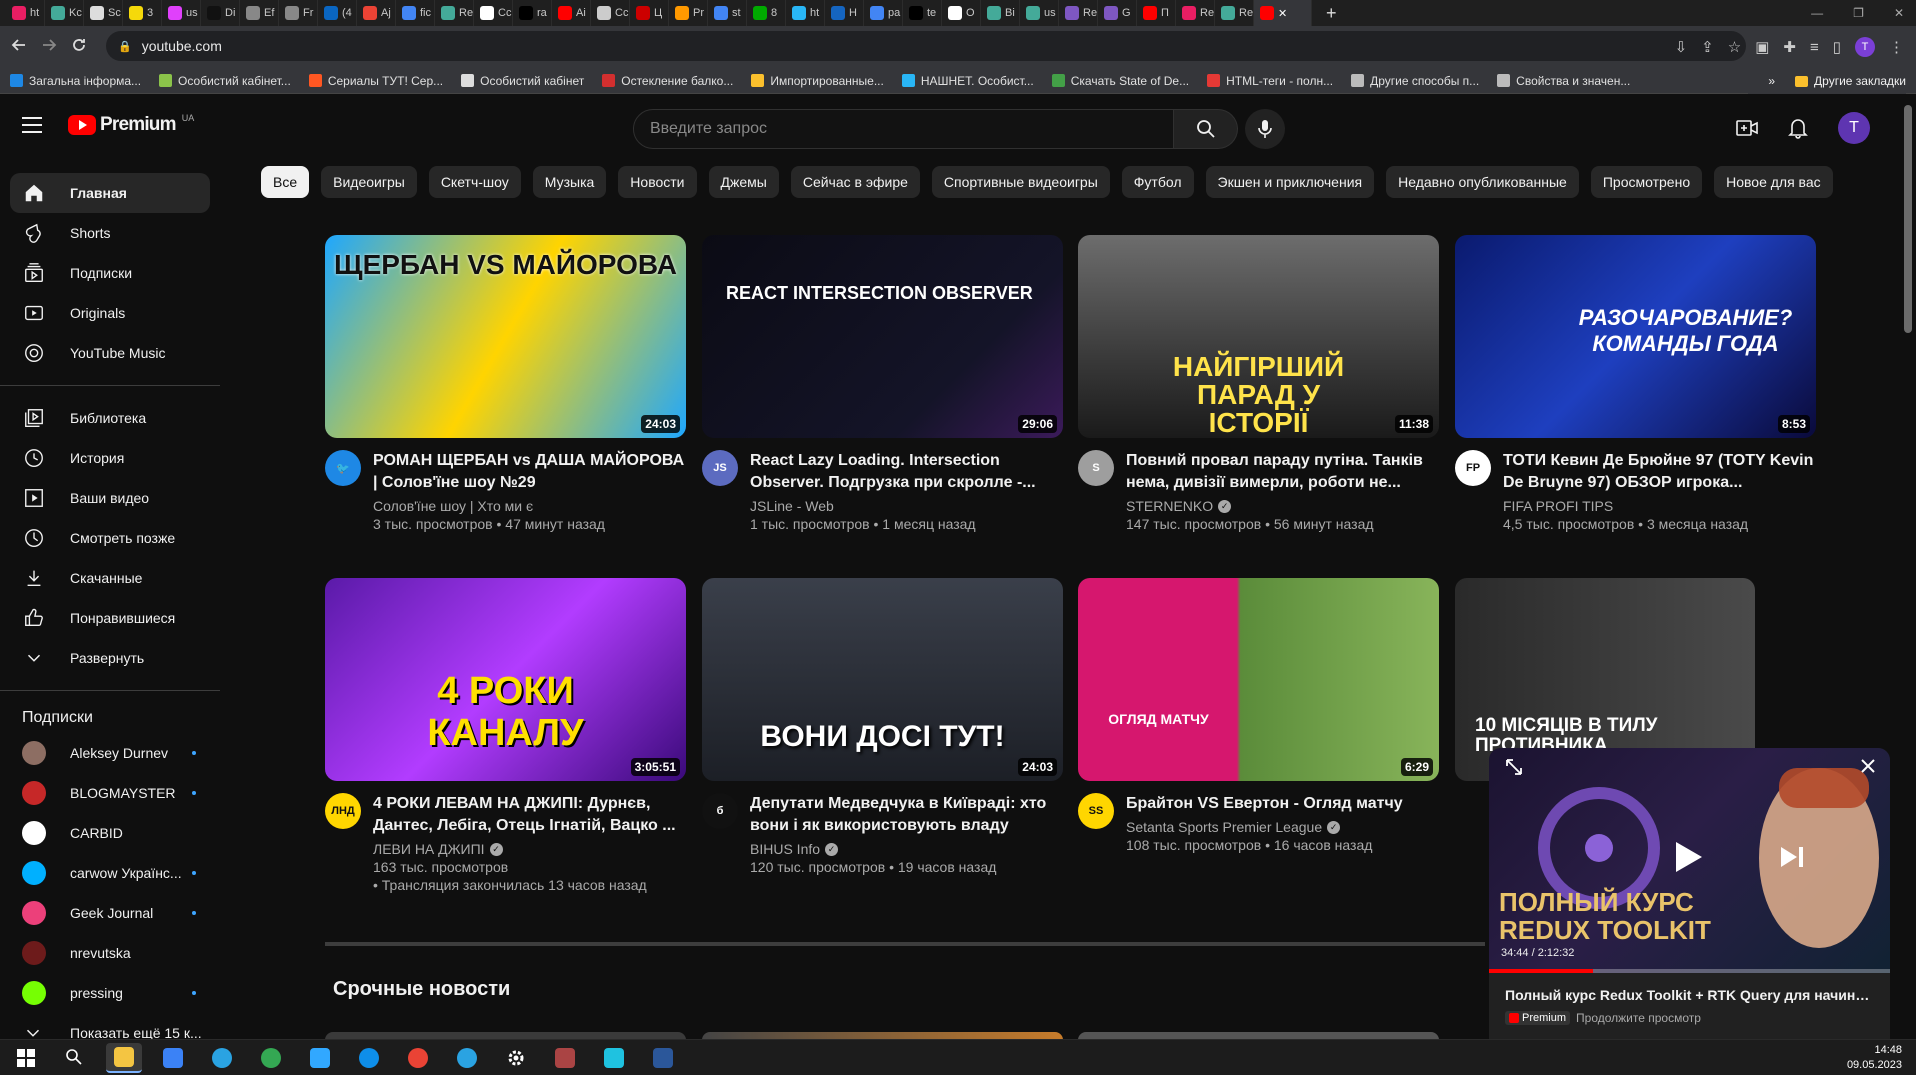 Image resolution: width=1916 pixels, height=1075 pixels. Describe the element at coordinates (79, 47) in the screenshot. I see `reload-button` at that location.